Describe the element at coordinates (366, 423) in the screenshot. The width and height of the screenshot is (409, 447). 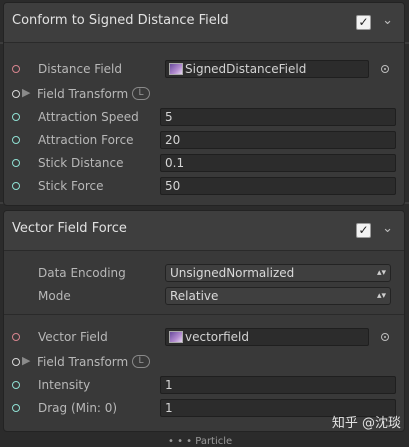
I see `watermark: 知乎 @沈琰` at that location.